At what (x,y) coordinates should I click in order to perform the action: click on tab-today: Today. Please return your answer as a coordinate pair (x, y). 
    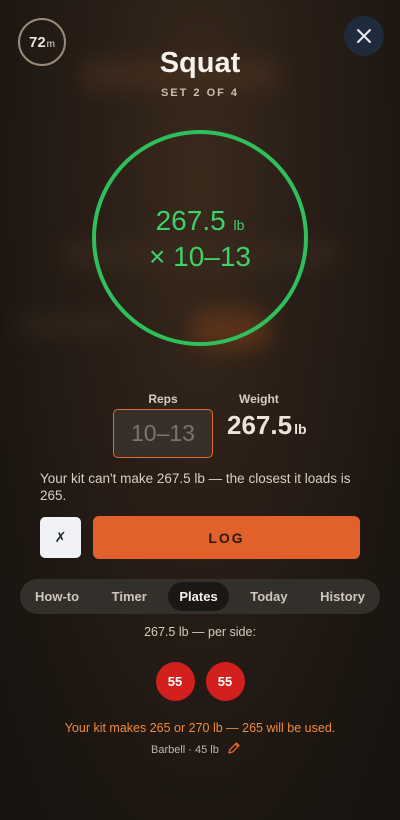
    Looking at the image, I should click on (268, 596).